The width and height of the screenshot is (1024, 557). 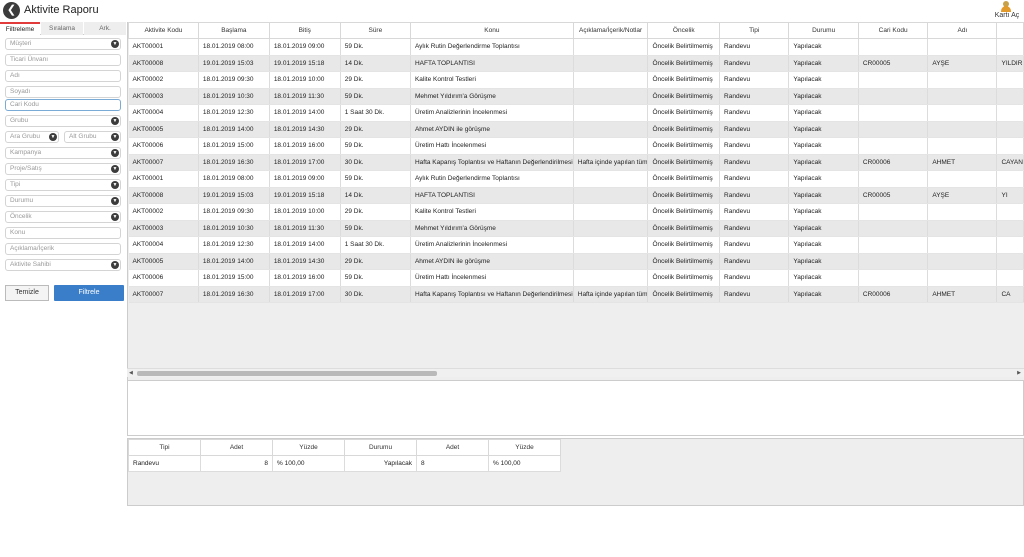 I want to click on table-cell: 18.01.2019 08:00, so click(x=234, y=179).